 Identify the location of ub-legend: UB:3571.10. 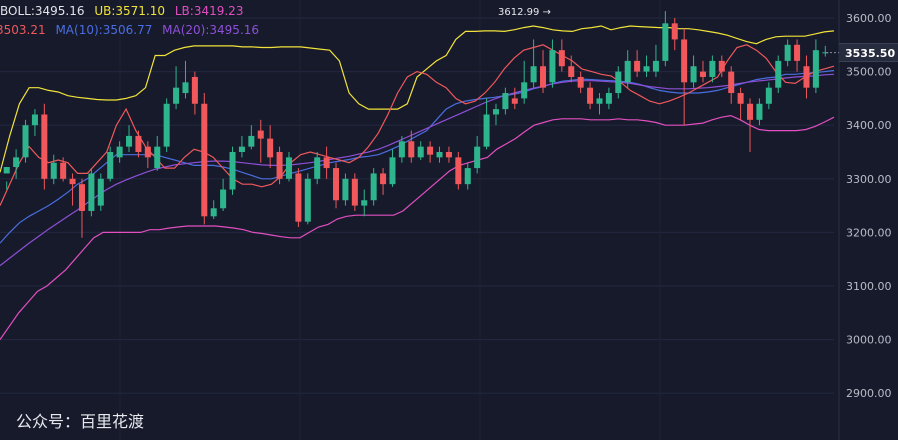
(131, 11).